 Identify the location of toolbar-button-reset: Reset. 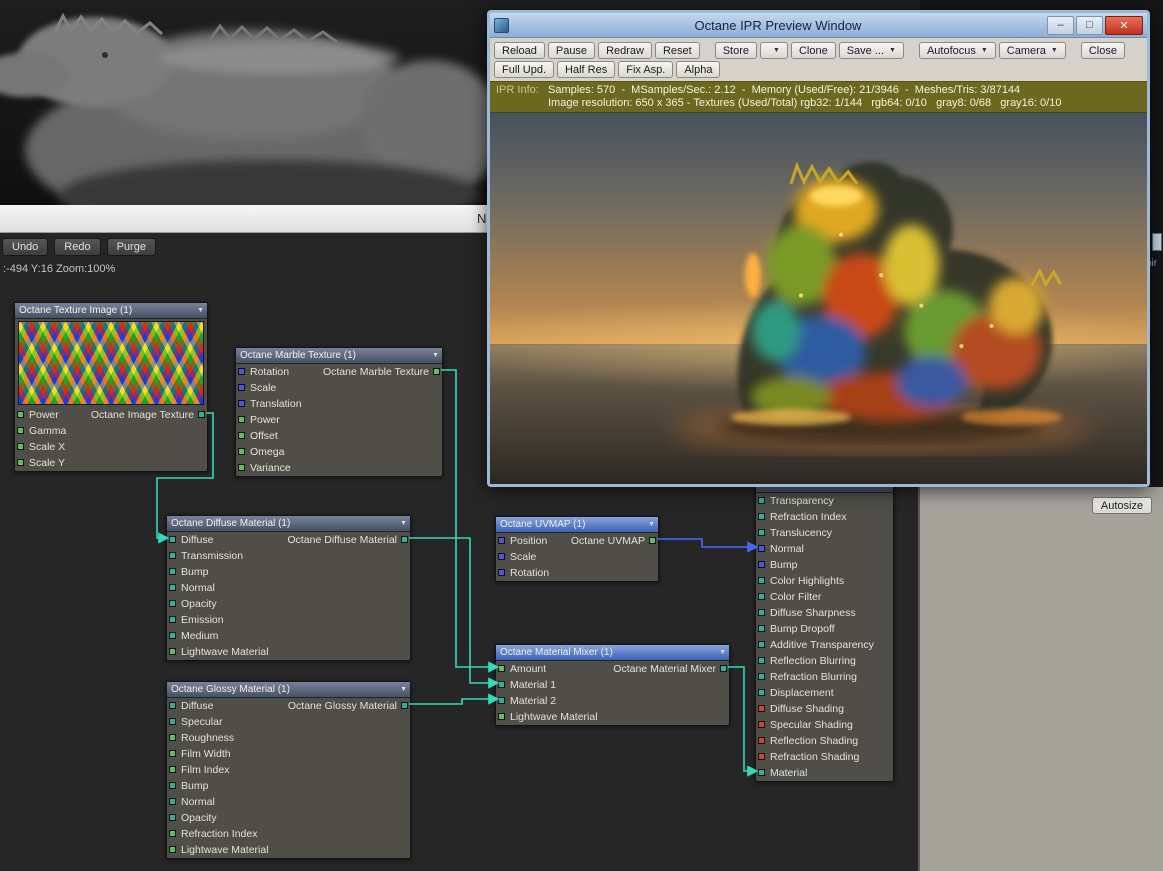
(677, 50).